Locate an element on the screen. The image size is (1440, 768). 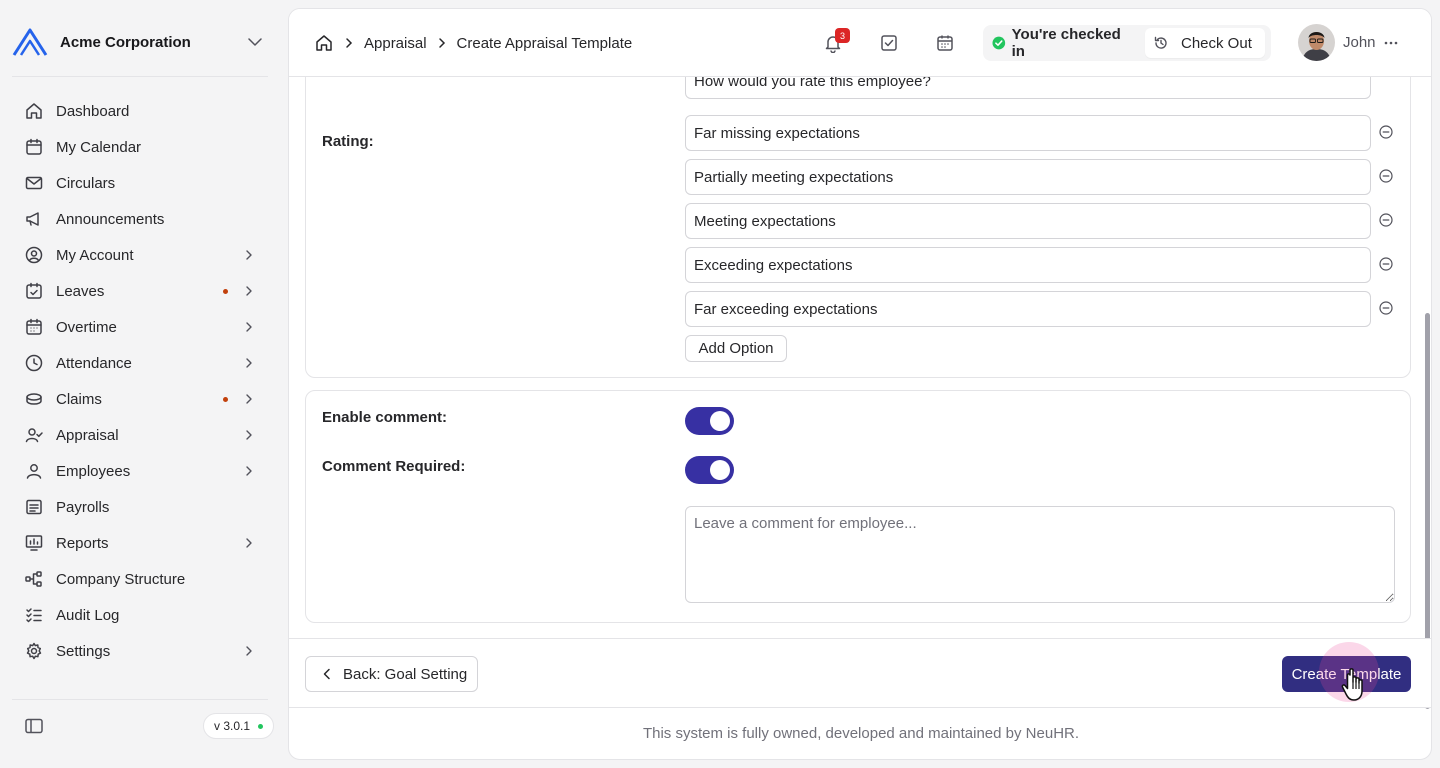
sidebar-item-label: Company Structure is located at coordinates (121, 579).